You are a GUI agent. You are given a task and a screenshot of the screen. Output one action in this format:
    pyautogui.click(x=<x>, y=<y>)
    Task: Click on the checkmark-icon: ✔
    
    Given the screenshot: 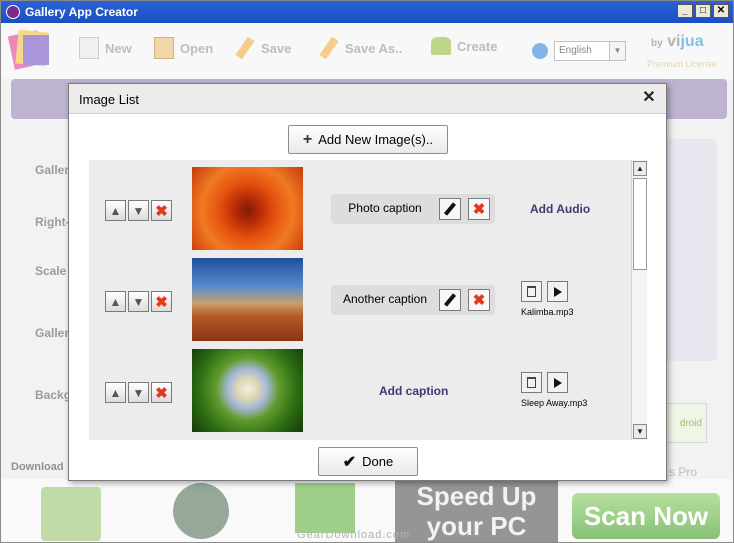 What is the action you would take?
    pyautogui.click(x=349, y=462)
    